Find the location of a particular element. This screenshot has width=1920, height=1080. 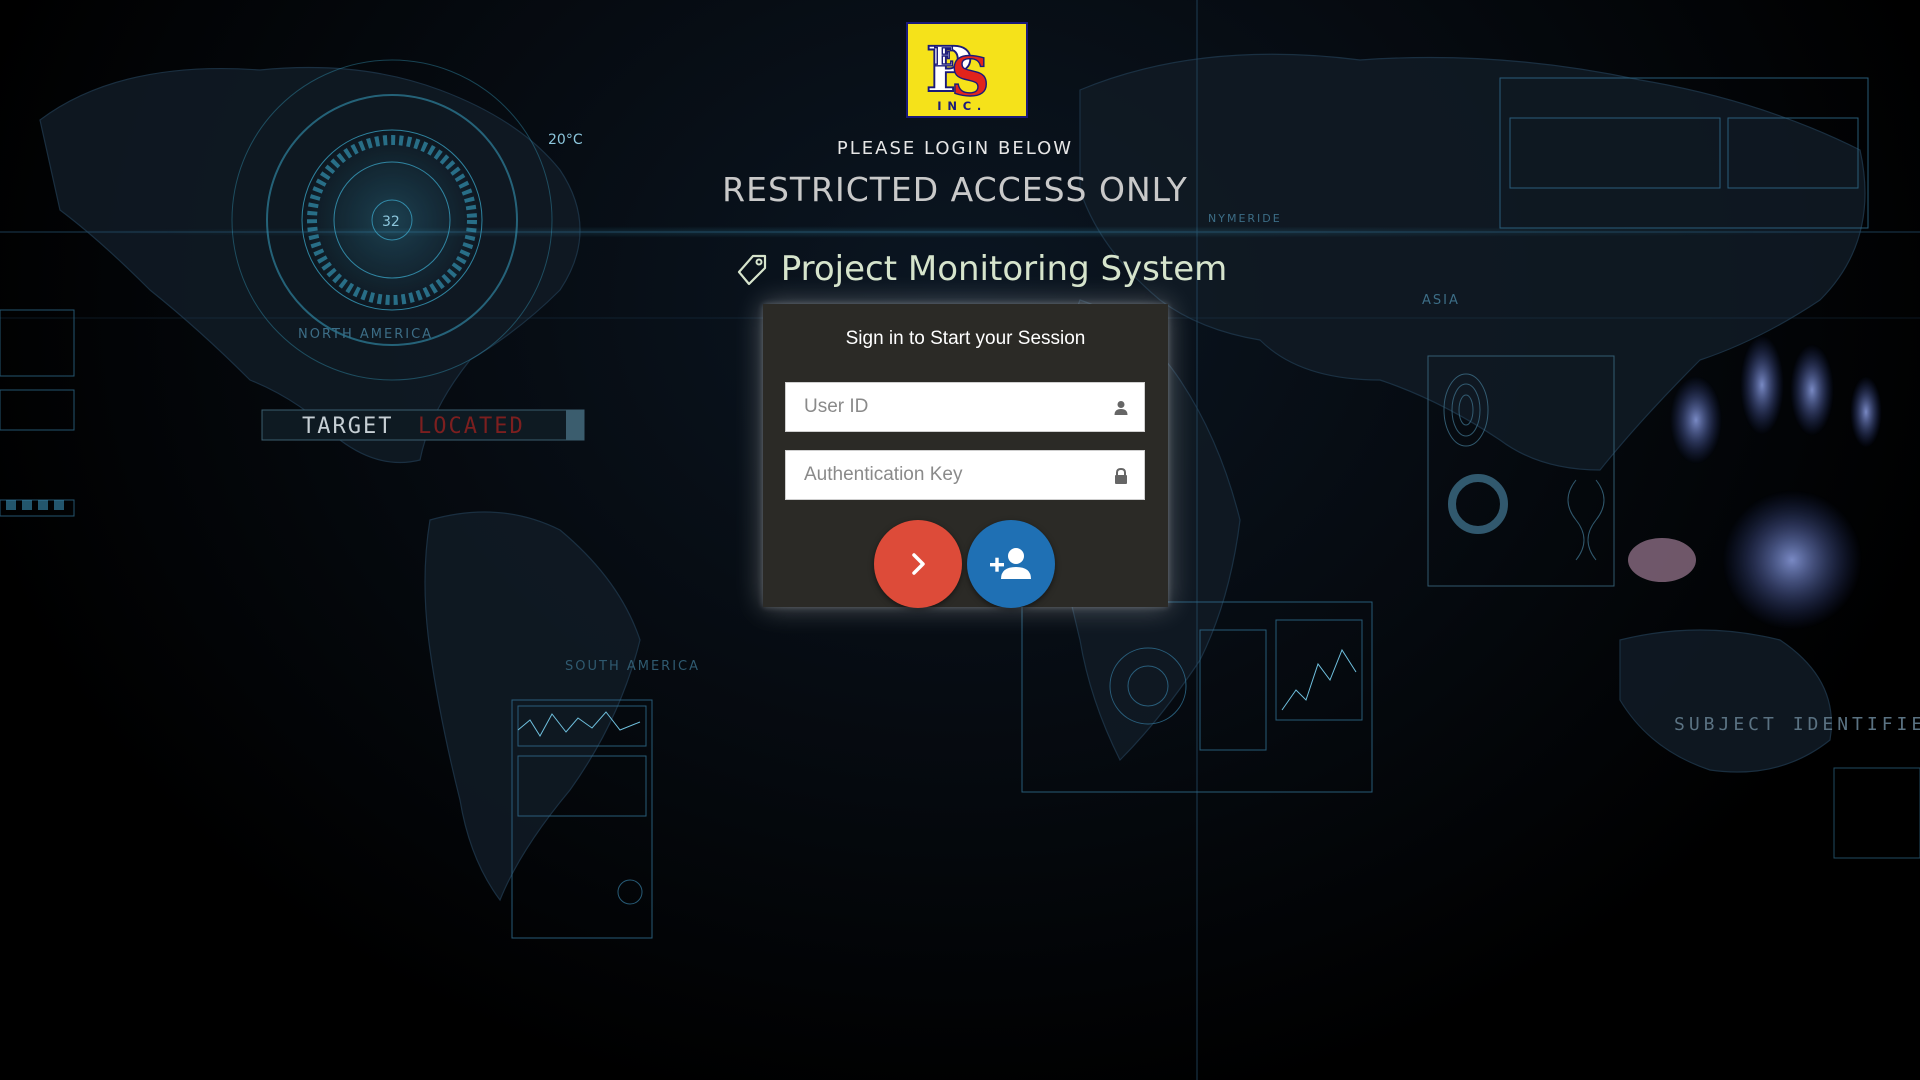

auth-key-input is located at coordinates (965, 475).